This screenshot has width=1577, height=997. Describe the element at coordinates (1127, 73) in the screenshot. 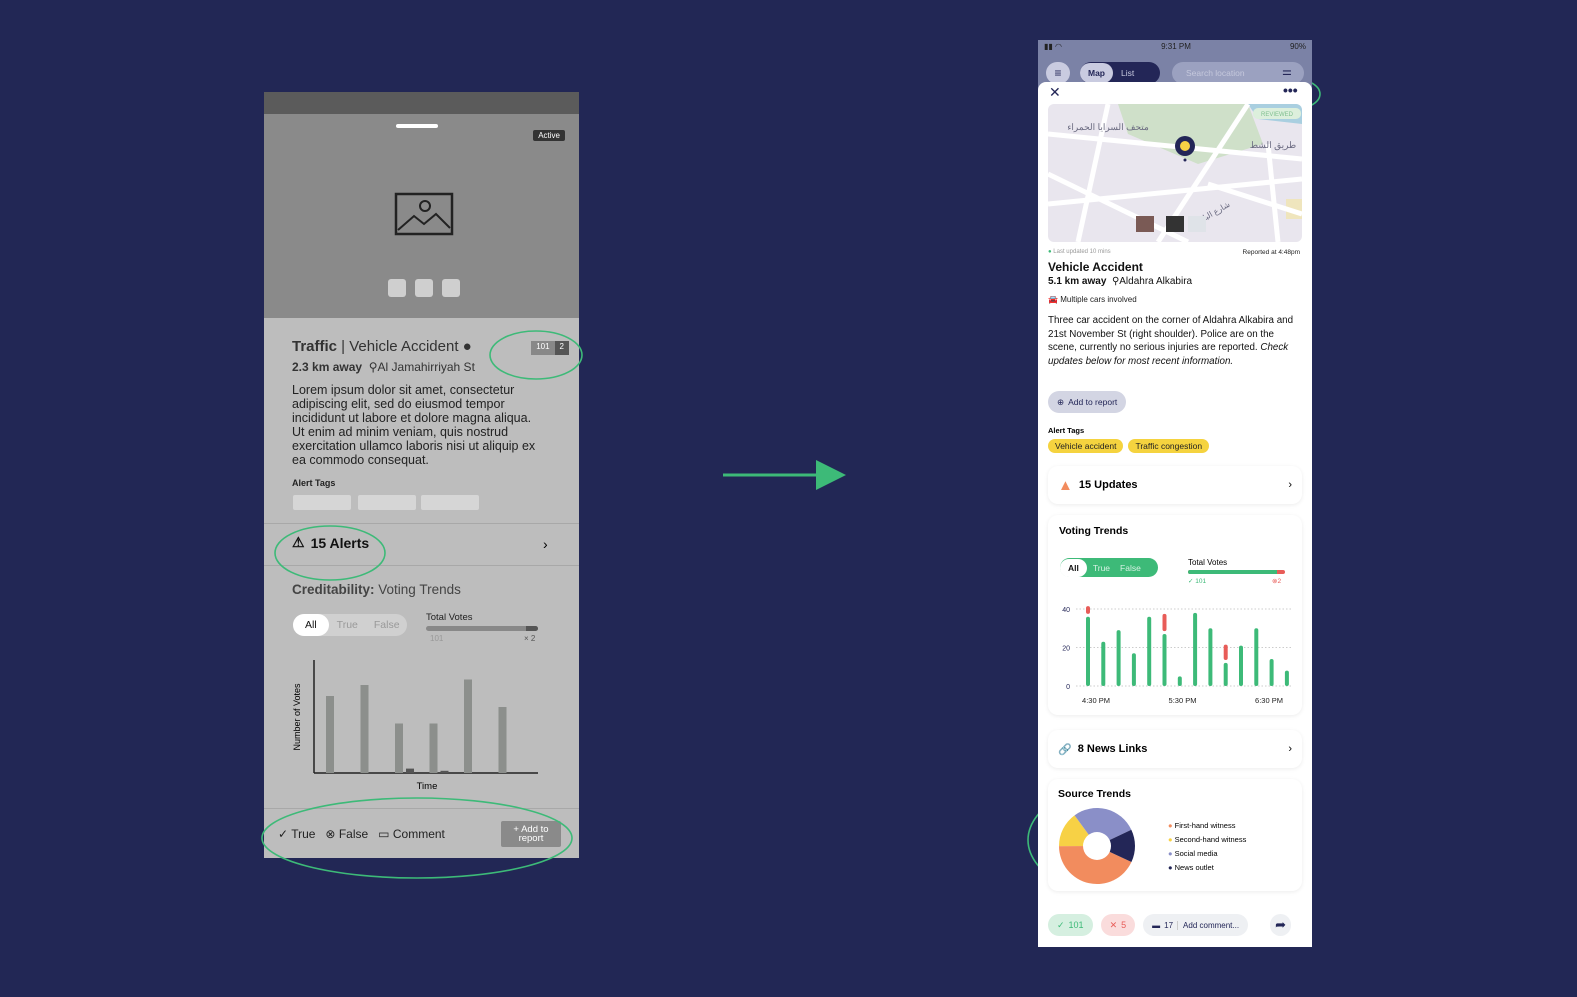

I see `tab-list: List` at that location.